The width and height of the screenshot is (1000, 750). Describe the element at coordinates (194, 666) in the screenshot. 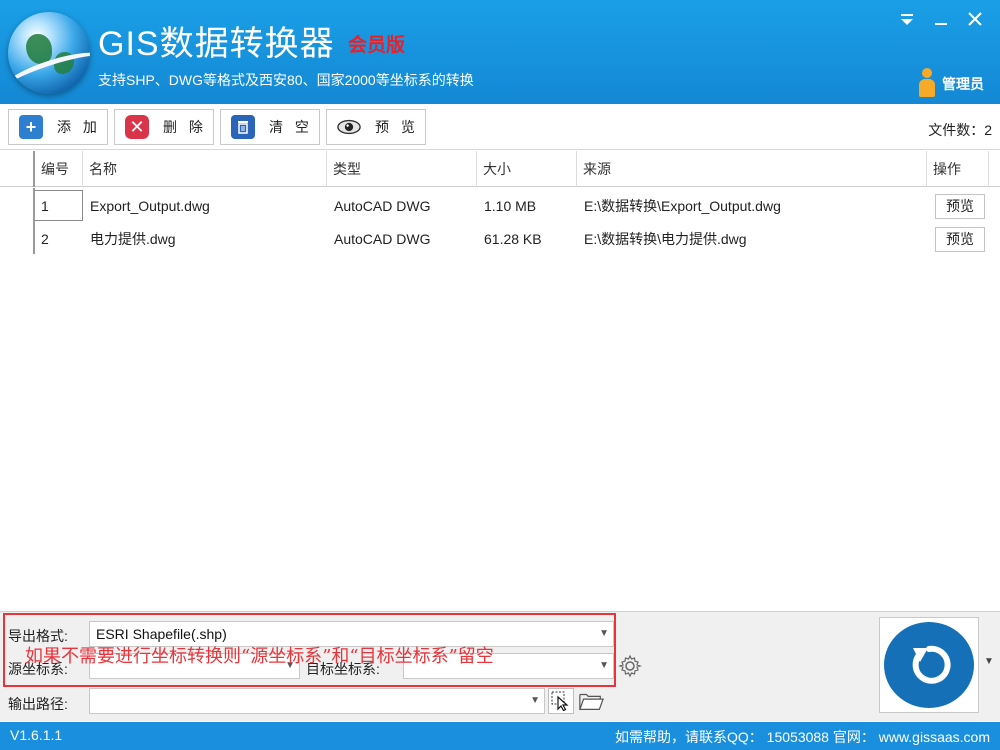

I see `source-crs-select: ▼` at that location.